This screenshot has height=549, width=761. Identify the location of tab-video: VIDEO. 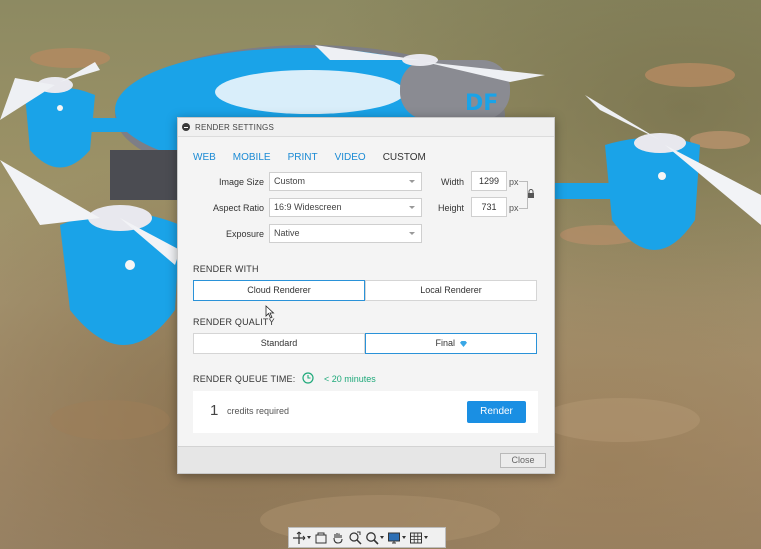
(350, 157).